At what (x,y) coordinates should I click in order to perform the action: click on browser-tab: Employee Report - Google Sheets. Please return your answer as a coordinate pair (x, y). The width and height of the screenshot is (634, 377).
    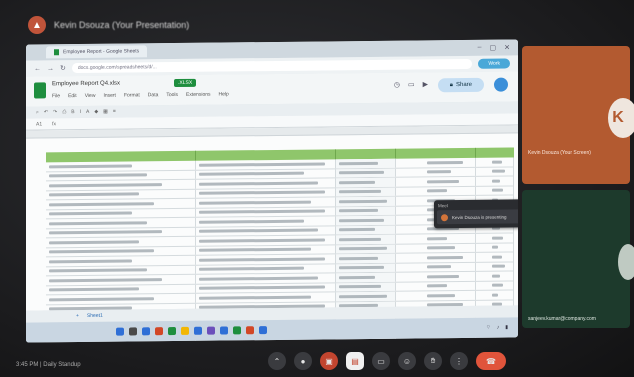
    Looking at the image, I should click on (97, 52).